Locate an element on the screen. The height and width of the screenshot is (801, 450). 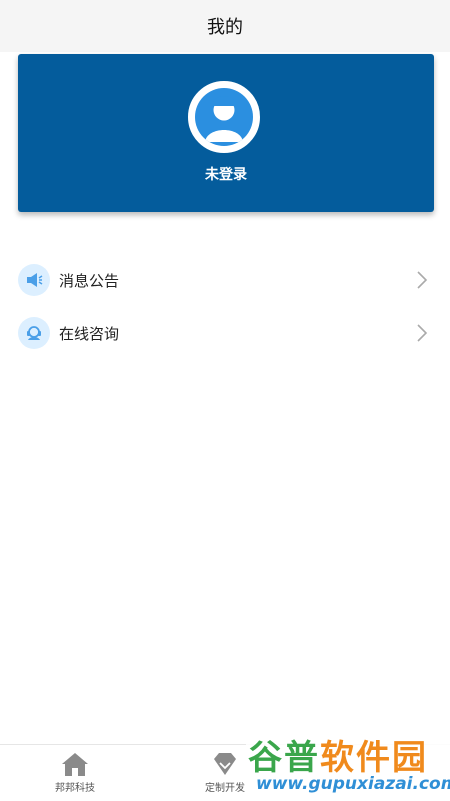
watermark-logo: 谷普软件园 www.gupuxiazai.com is located at coordinates (348, 764).